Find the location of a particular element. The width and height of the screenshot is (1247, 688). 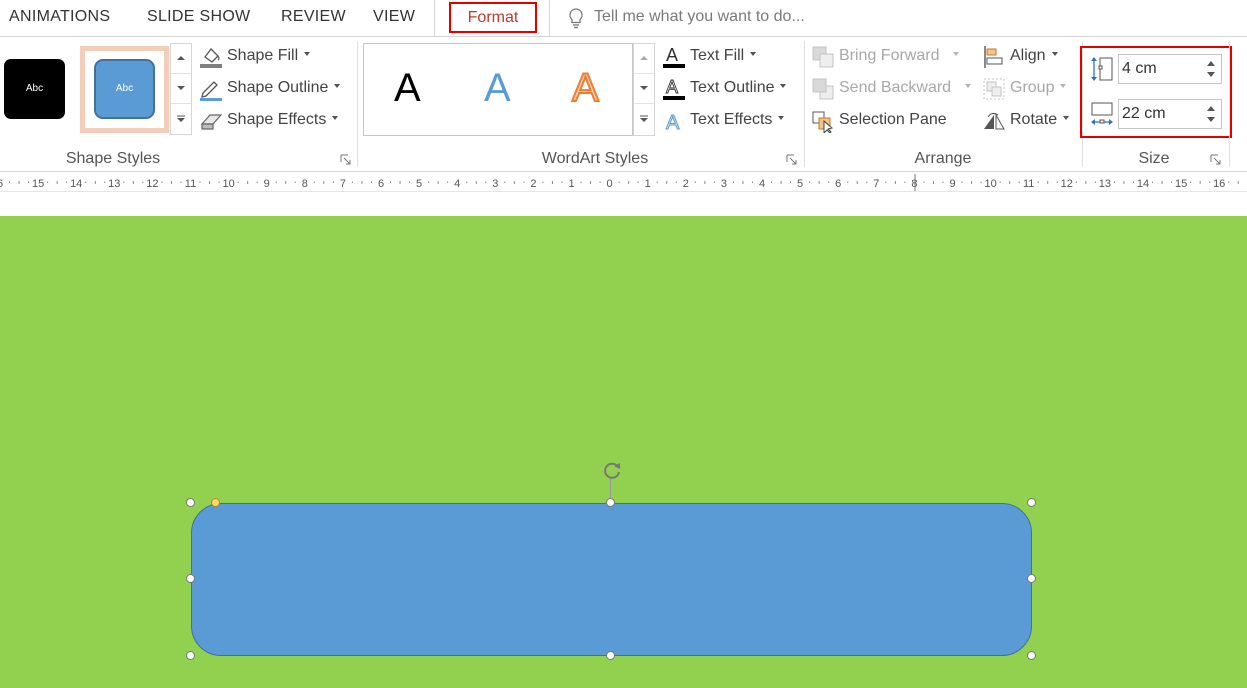

shape-width-input: 22 cm is located at coordinates (1170, 114).